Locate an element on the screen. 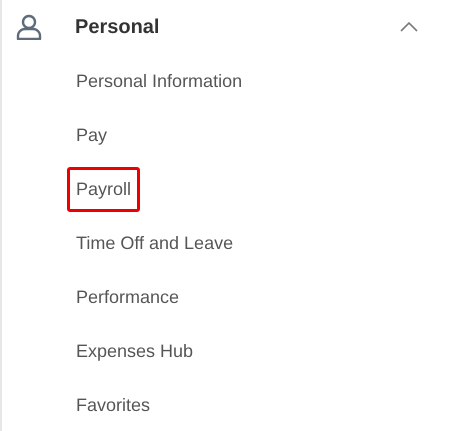 The height and width of the screenshot is (431, 450). menu-item: Expenses Hub is located at coordinates (134, 351).